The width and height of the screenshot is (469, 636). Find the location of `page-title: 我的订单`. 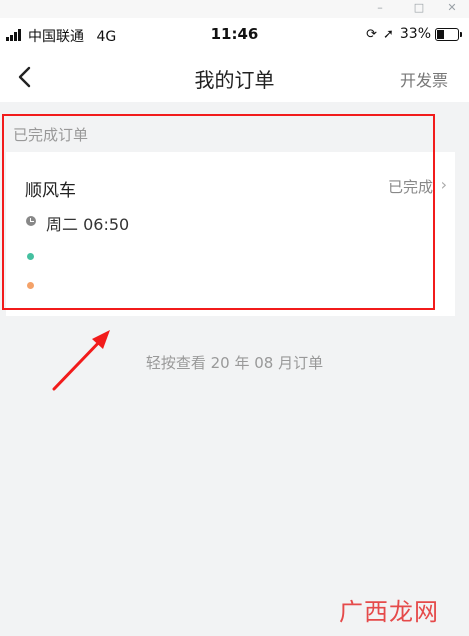

page-title: 我的订单 is located at coordinates (234, 80).